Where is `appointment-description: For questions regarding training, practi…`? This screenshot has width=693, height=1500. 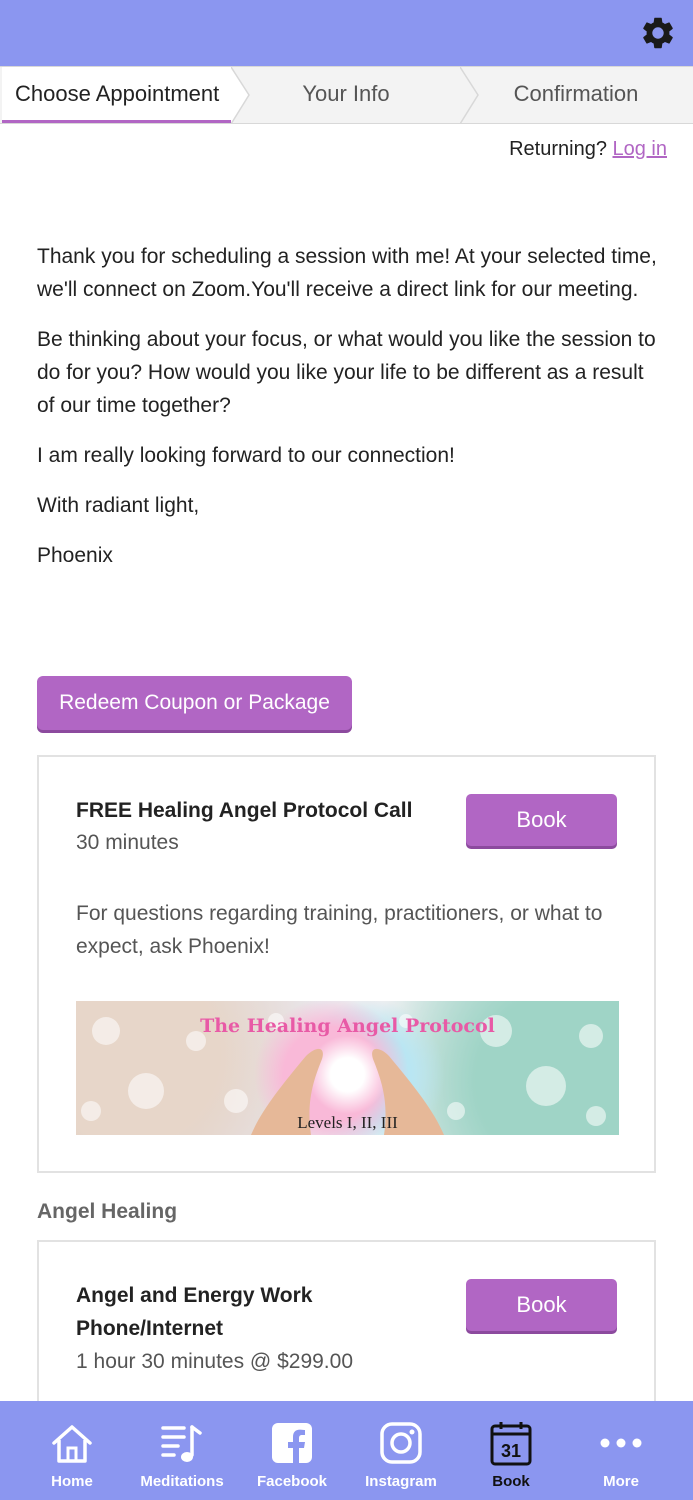
appointment-description: For questions regarding training, practi… is located at coordinates (339, 930).